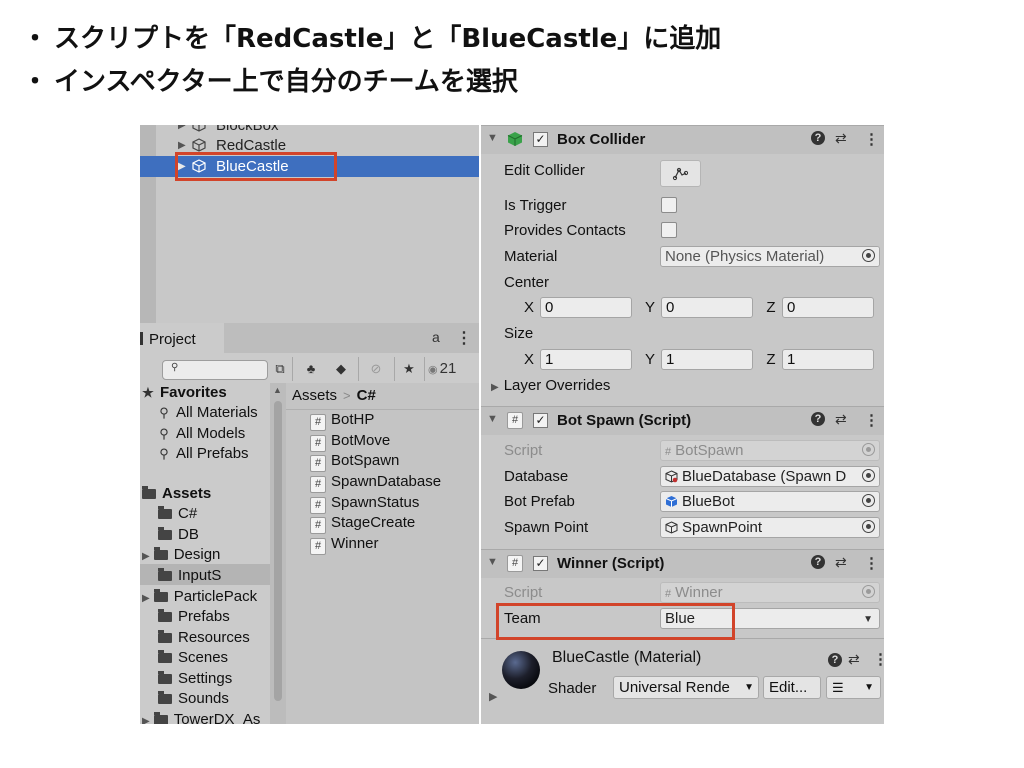 Image resolution: width=1024 pixels, height=768 pixels. What do you see at coordinates (680, 173) in the screenshot?
I see `edit-collider-button` at bounding box center [680, 173].